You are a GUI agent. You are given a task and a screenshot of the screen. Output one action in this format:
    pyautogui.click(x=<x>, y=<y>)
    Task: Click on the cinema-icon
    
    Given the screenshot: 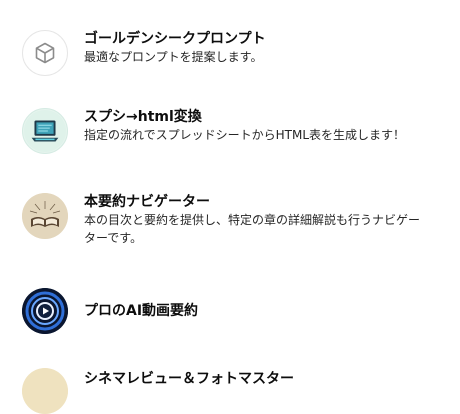 What is the action you would take?
    pyautogui.click(x=45, y=391)
    